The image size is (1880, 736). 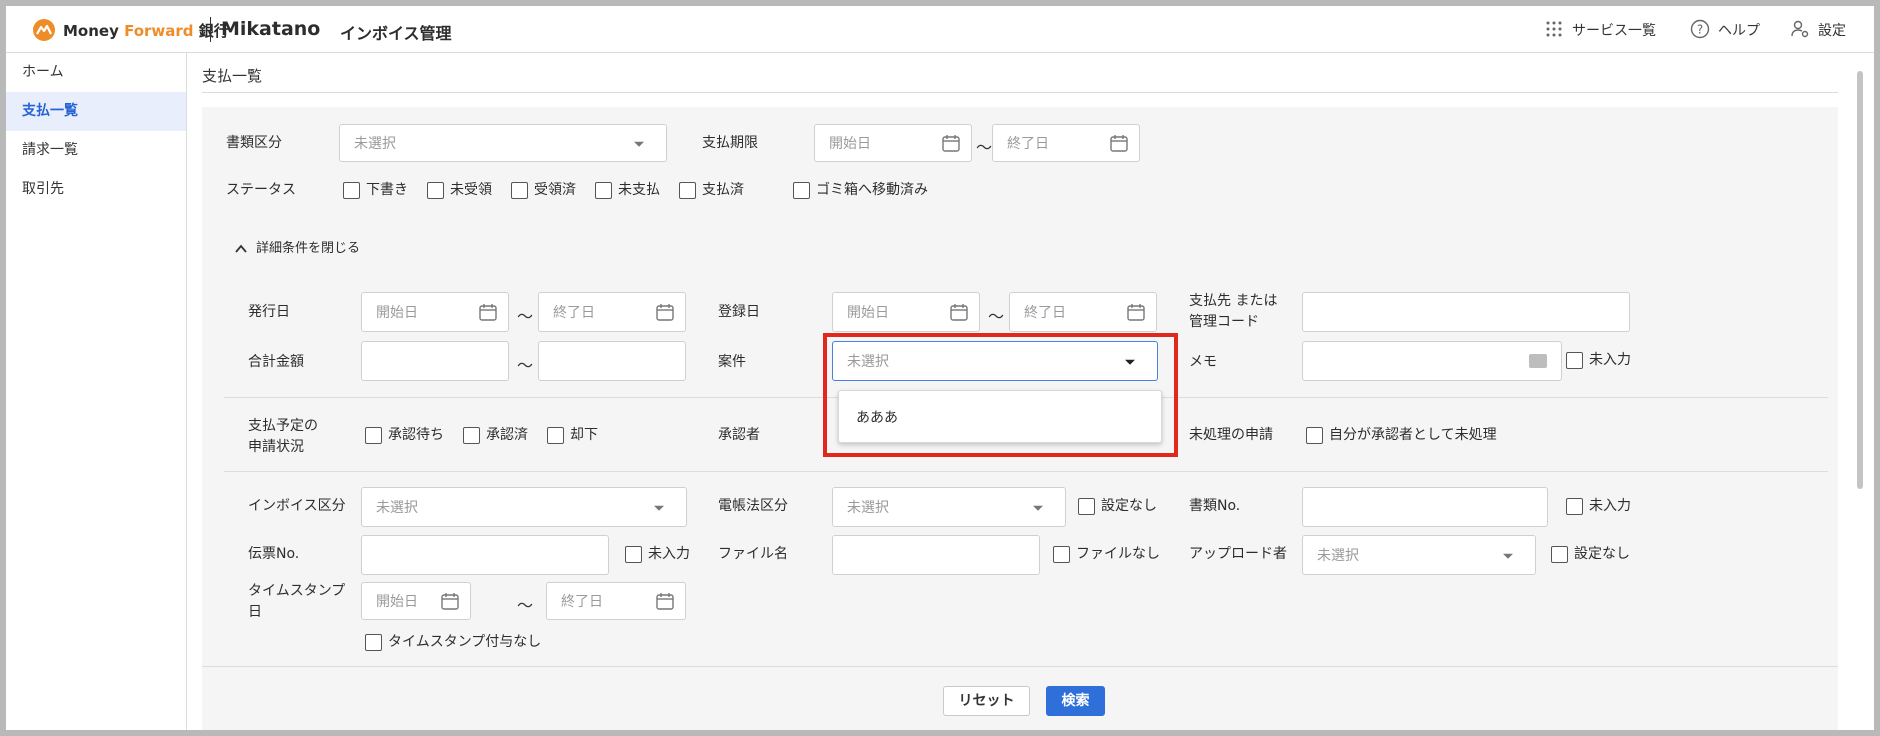 What do you see at coordinates (471, 190) in the screenshot?
I see `status-unreceived-label: 未受領` at bounding box center [471, 190].